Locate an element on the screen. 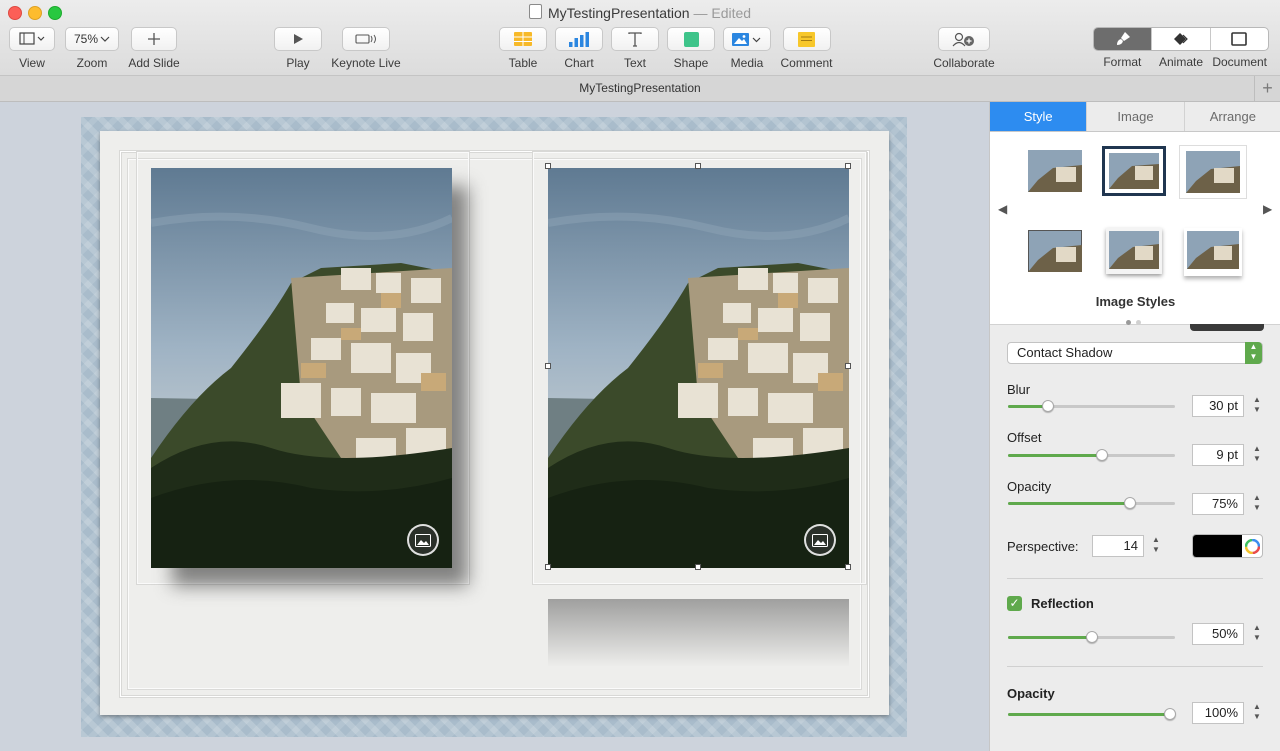 The width and height of the screenshot is (1280, 751). format-button is located at coordinates (1123, 39).